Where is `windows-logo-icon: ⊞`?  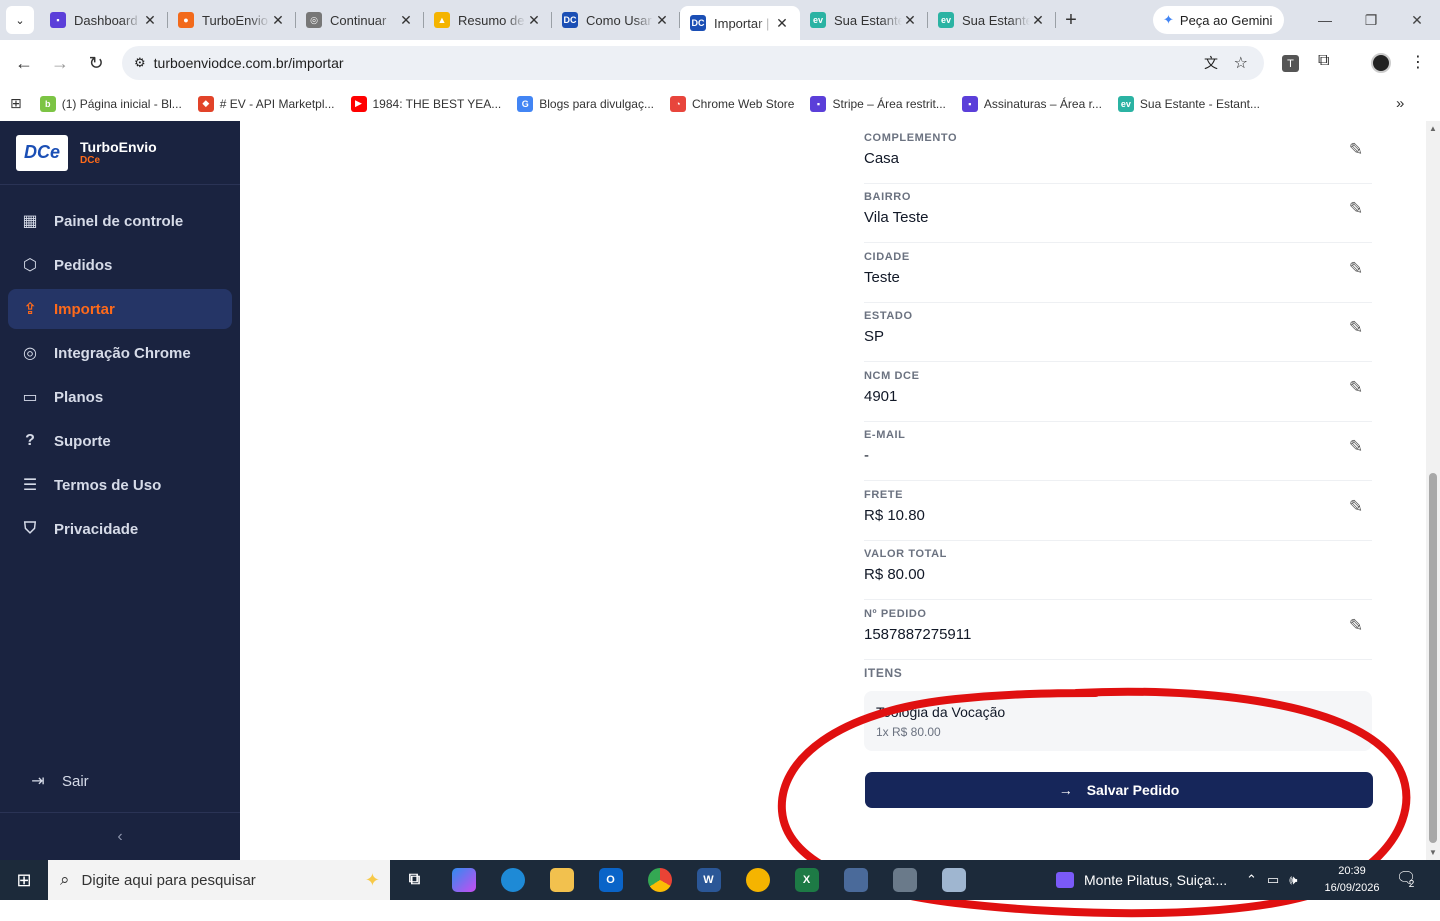
windows-logo-icon: ⊞ is located at coordinates (24, 879).